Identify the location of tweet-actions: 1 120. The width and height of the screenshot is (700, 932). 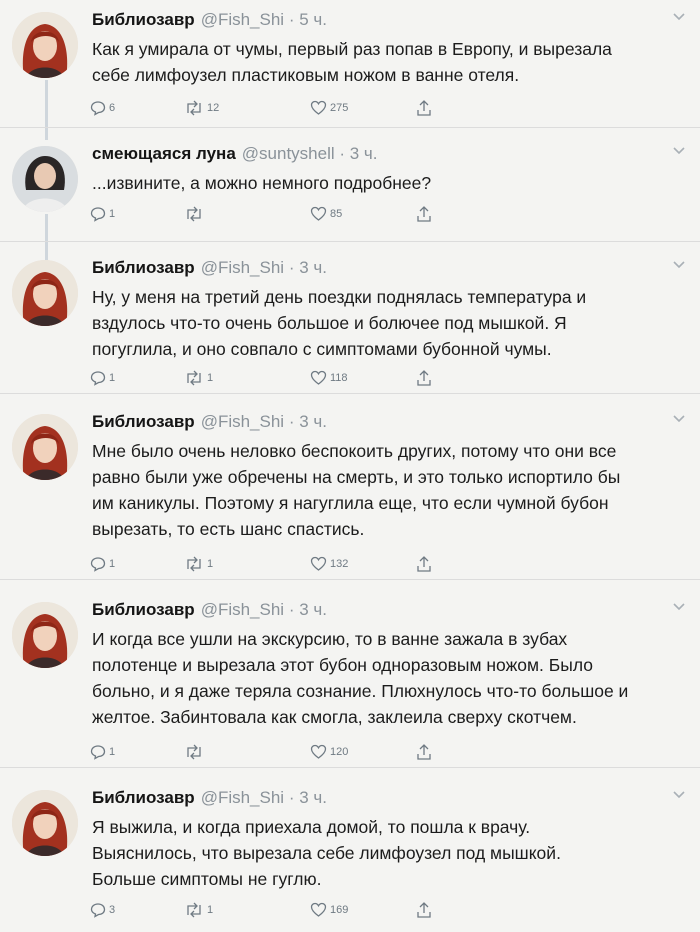
(270, 752).